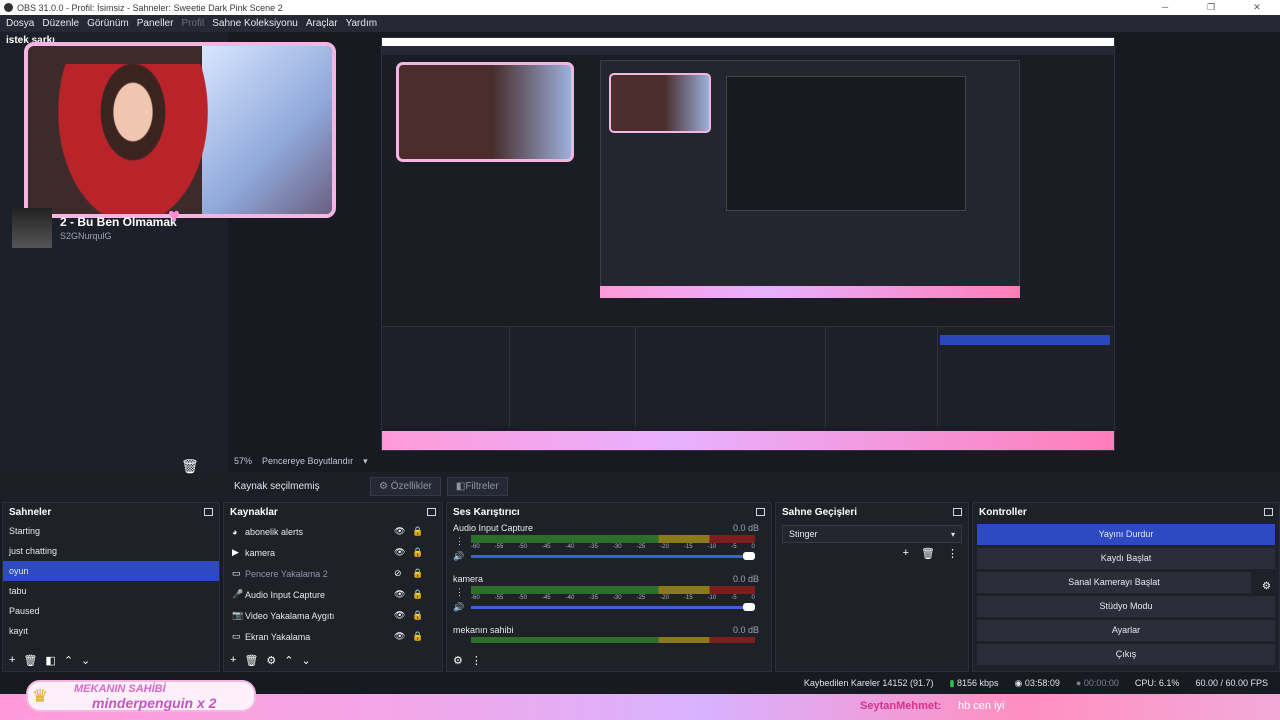 The image size is (1280, 720). Describe the element at coordinates (236, 573) in the screenshot. I see `window-icon: ▭` at that location.